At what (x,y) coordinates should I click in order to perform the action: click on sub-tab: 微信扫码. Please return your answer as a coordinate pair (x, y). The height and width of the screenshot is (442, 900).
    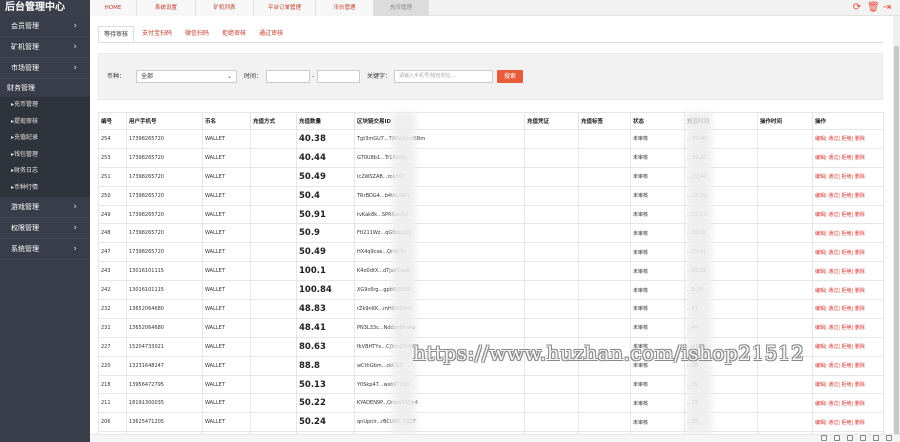
    Looking at the image, I should click on (197, 34).